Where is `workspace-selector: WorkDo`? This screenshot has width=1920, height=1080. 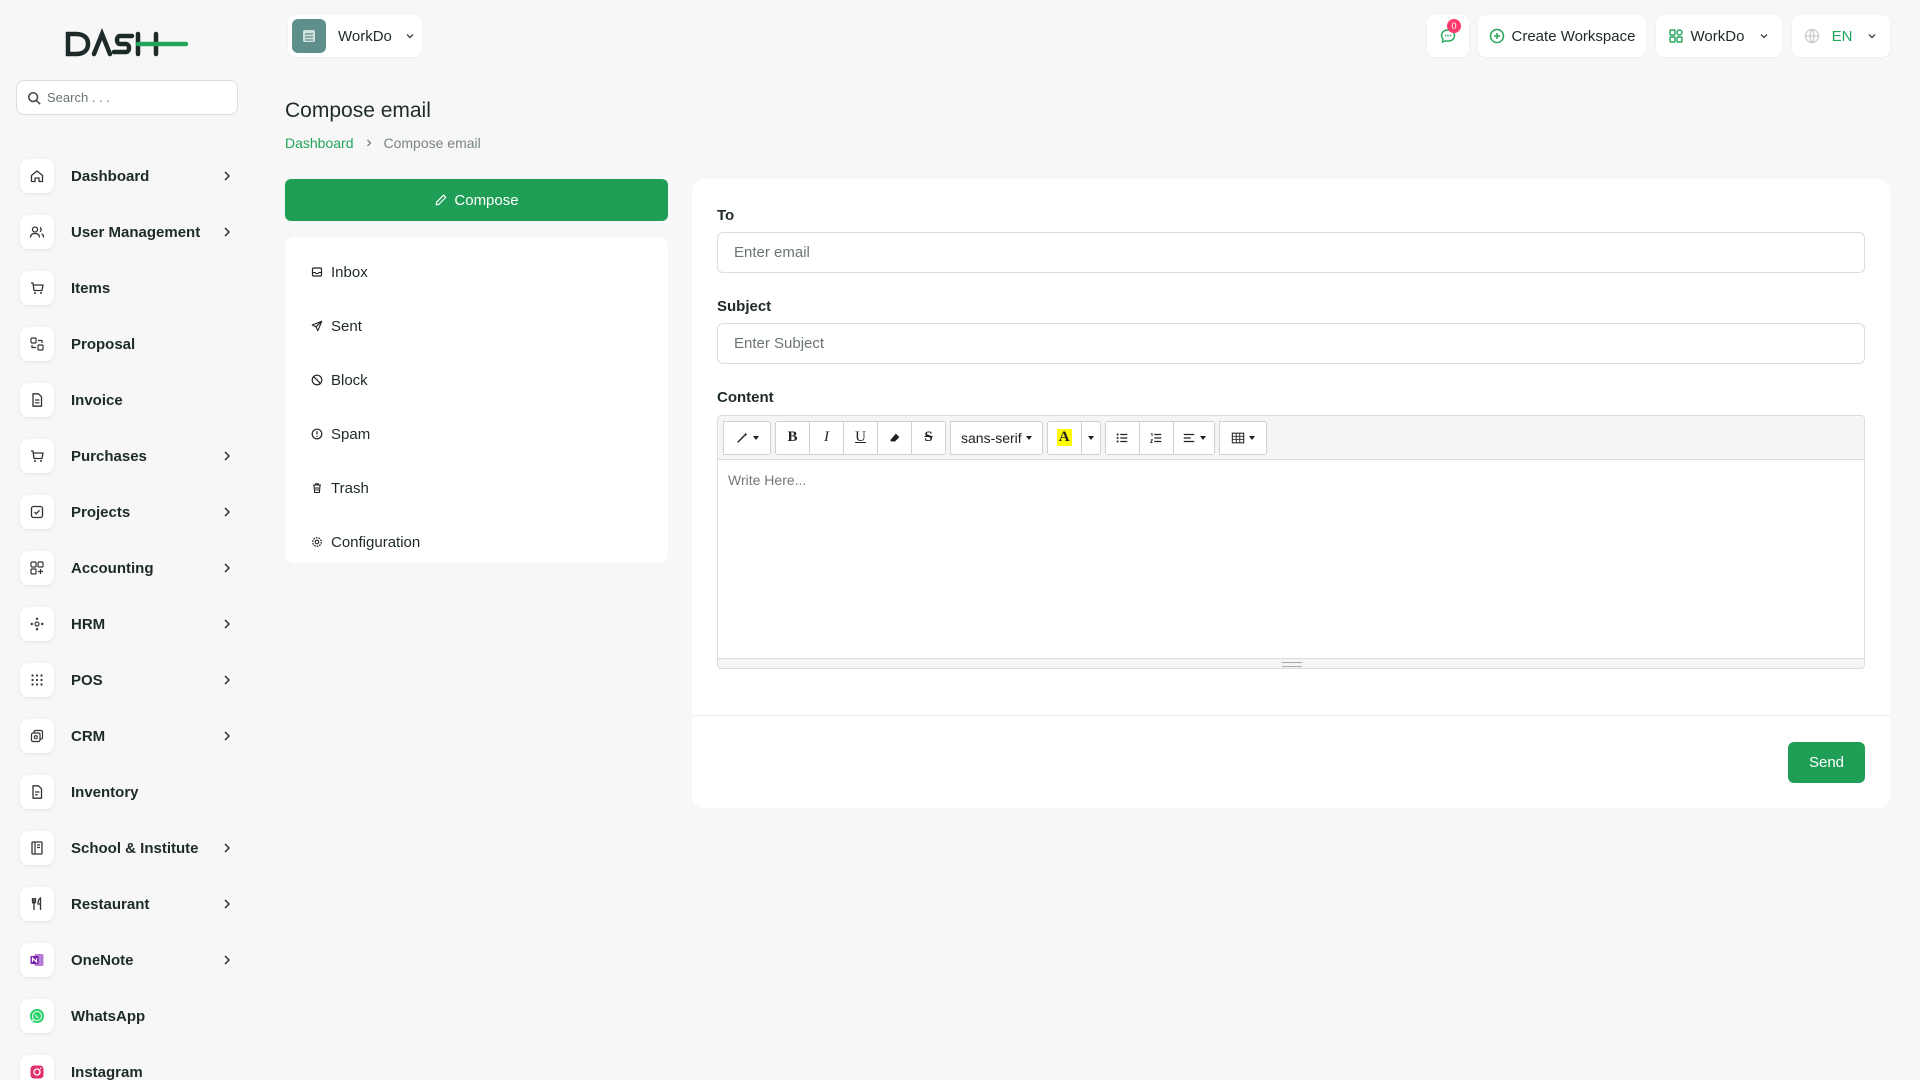
workspace-selector: WorkDo is located at coordinates (355, 36).